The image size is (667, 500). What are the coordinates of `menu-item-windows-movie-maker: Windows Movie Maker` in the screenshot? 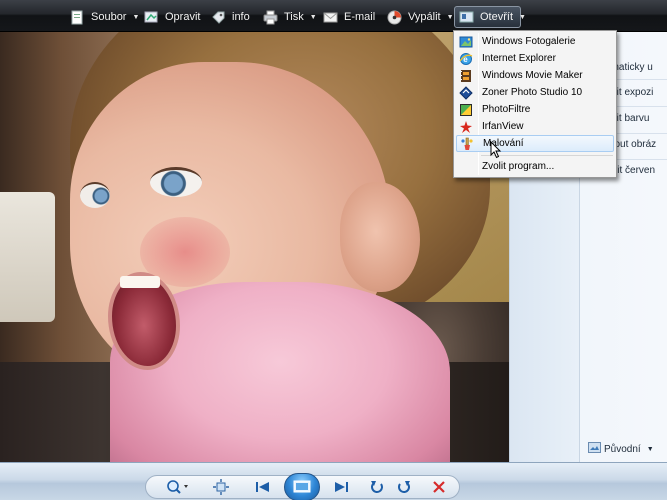 It's located at (535, 75).